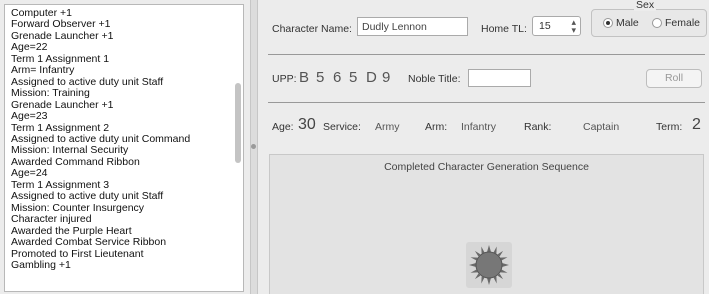  I want to click on sex-radio-male: Male, so click(621, 23).